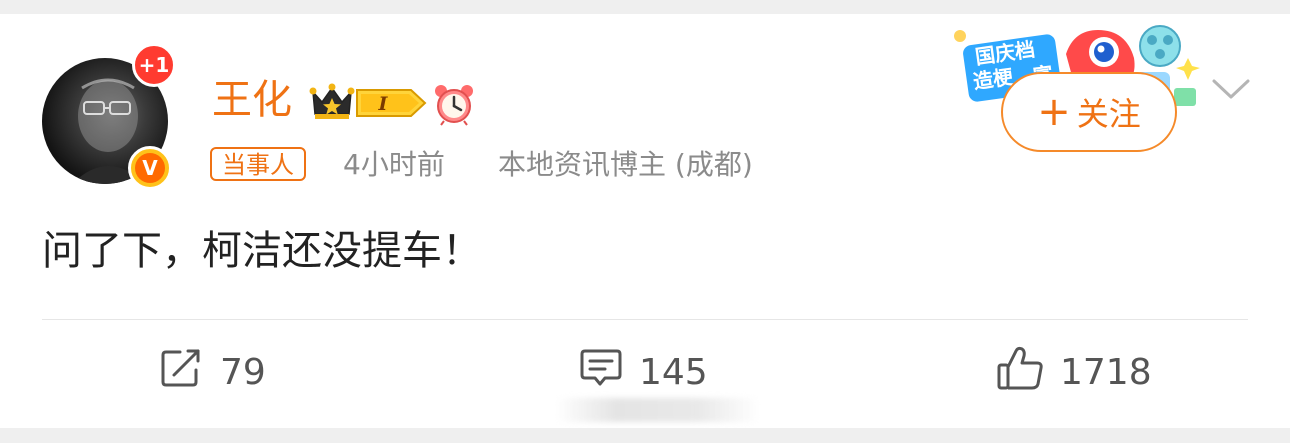  I want to click on verified-badge: V, so click(150, 168).